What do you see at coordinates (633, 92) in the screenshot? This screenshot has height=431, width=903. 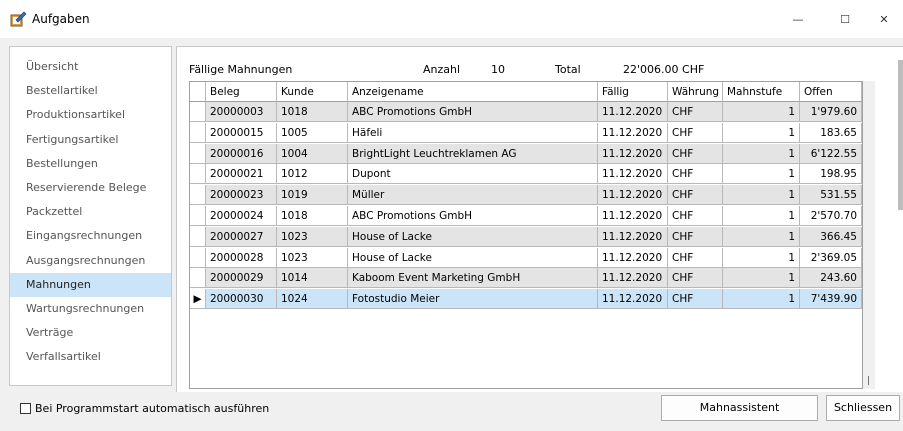 I see `column-header: Fällig` at bounding box center [633, 92].